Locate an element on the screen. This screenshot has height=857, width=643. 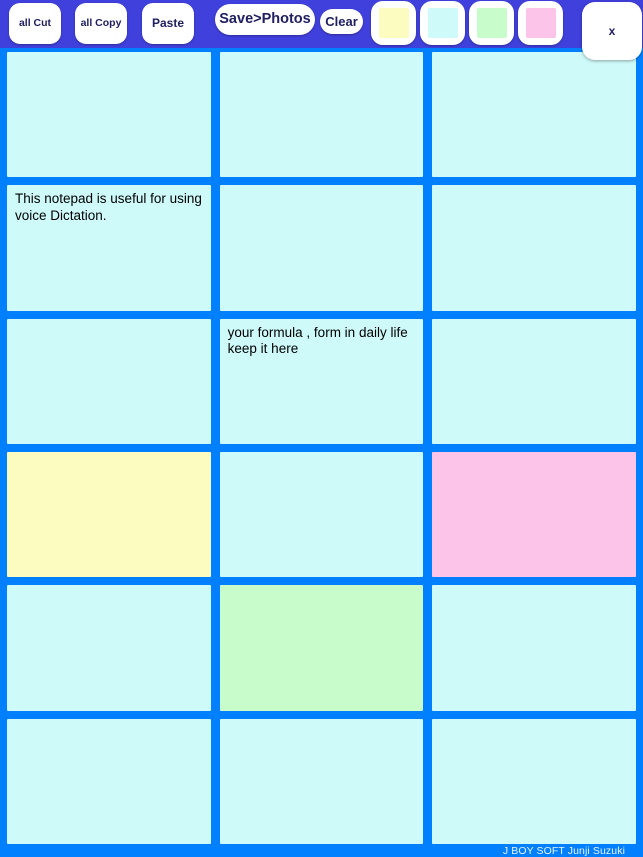
color-swatch-yellow is located at coordinates (393, 23).